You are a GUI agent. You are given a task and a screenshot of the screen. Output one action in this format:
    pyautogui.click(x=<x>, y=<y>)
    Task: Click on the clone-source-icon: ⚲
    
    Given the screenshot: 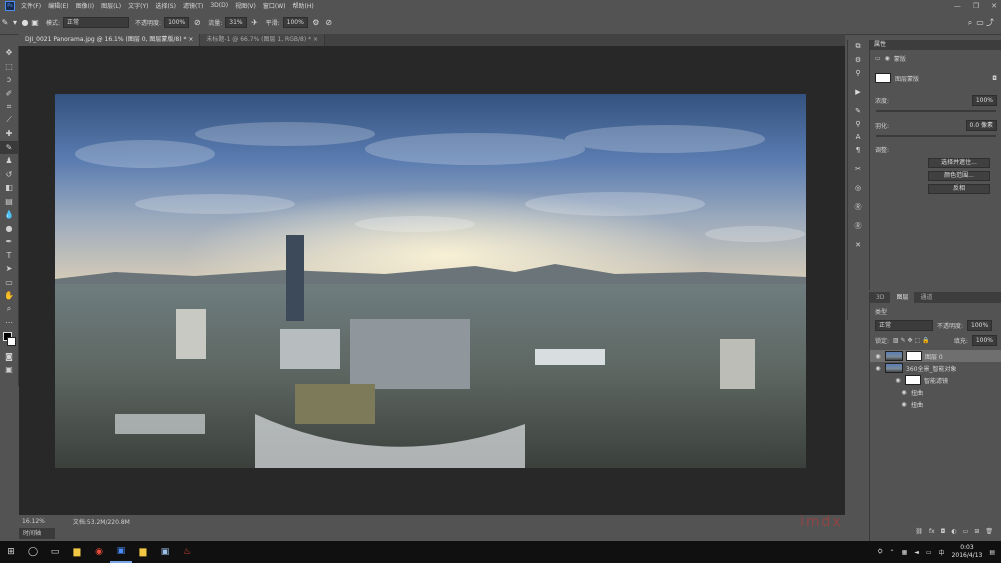 What is the action you would take?
    pyautogui.click(x=858, y=123)
    